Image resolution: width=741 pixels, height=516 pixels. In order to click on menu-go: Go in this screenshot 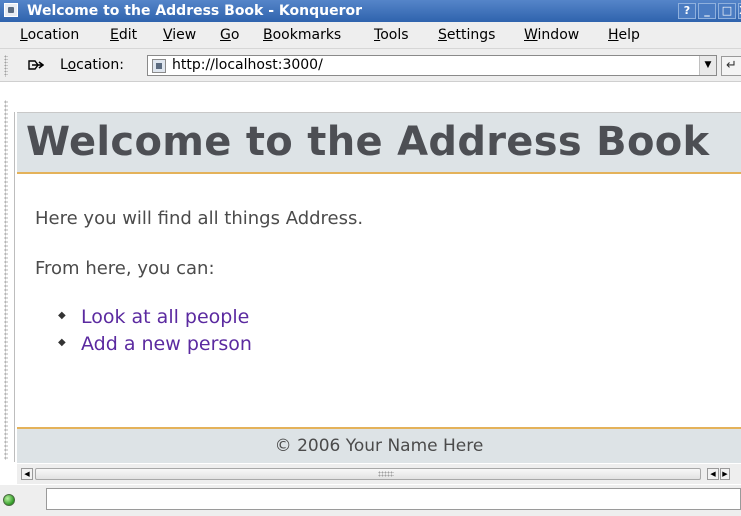, I will do `click(229, 35)`.